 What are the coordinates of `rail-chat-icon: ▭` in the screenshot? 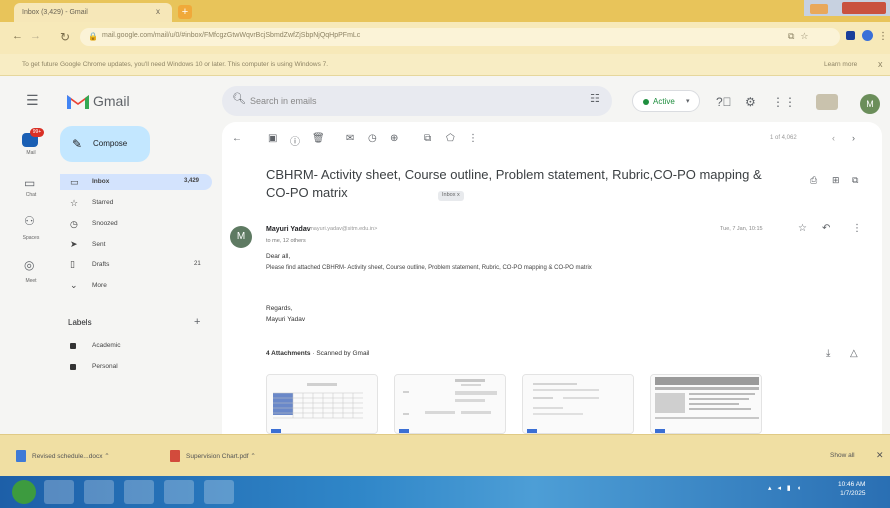 It's located at (29, 183).